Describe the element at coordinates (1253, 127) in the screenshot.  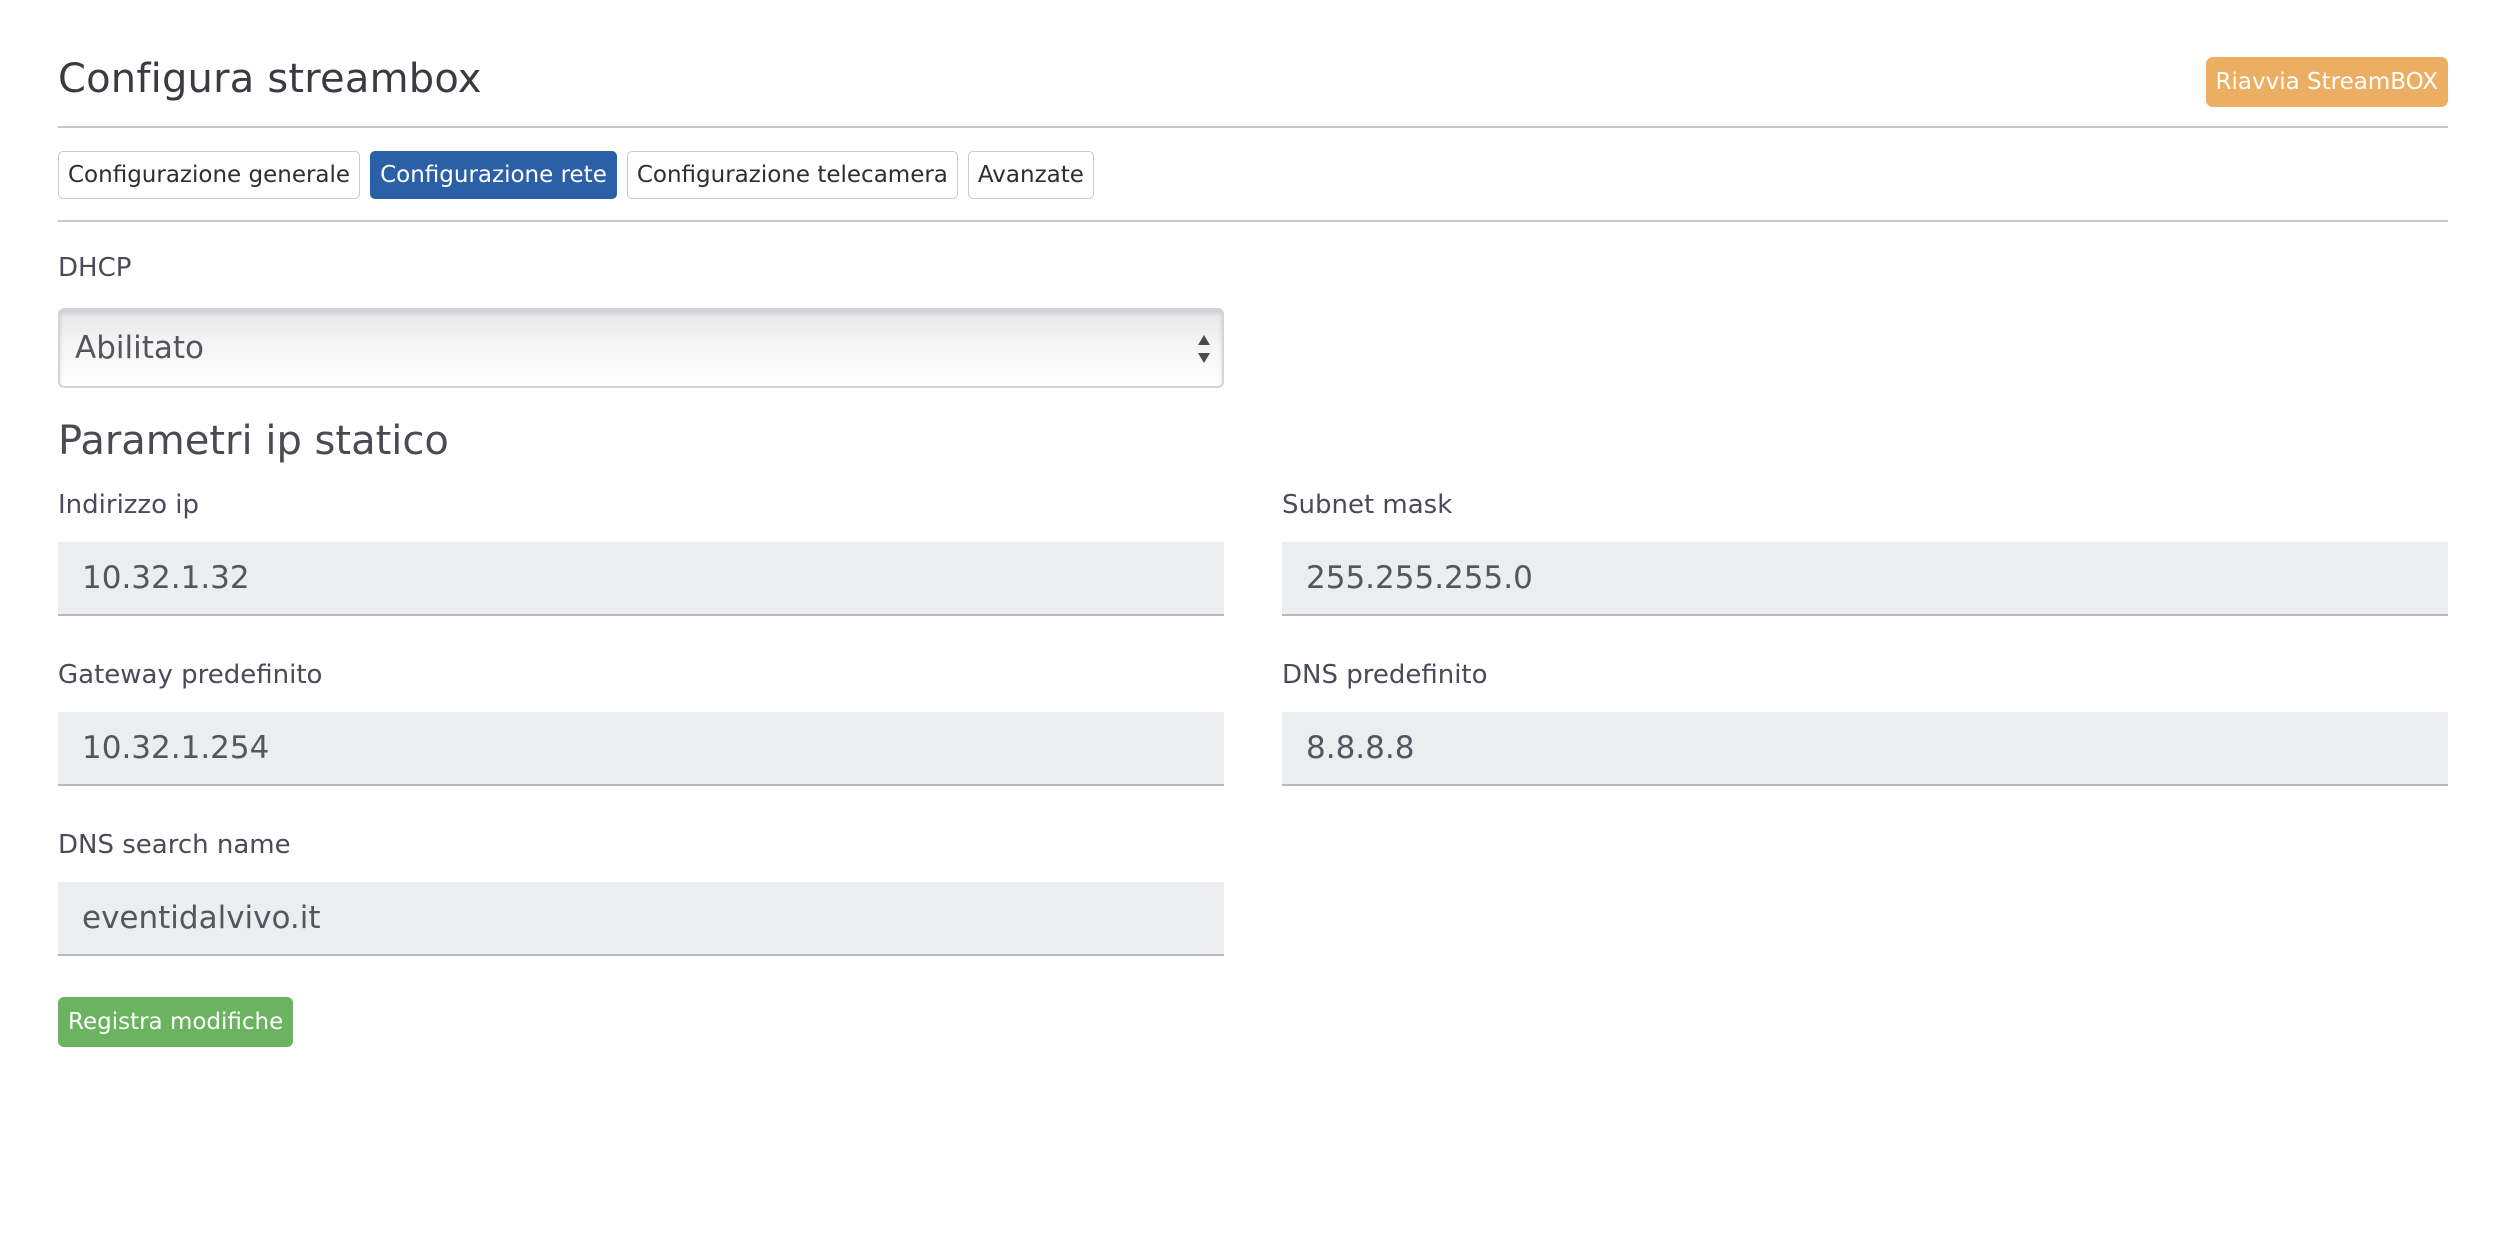
I see `header-divider` at that location.